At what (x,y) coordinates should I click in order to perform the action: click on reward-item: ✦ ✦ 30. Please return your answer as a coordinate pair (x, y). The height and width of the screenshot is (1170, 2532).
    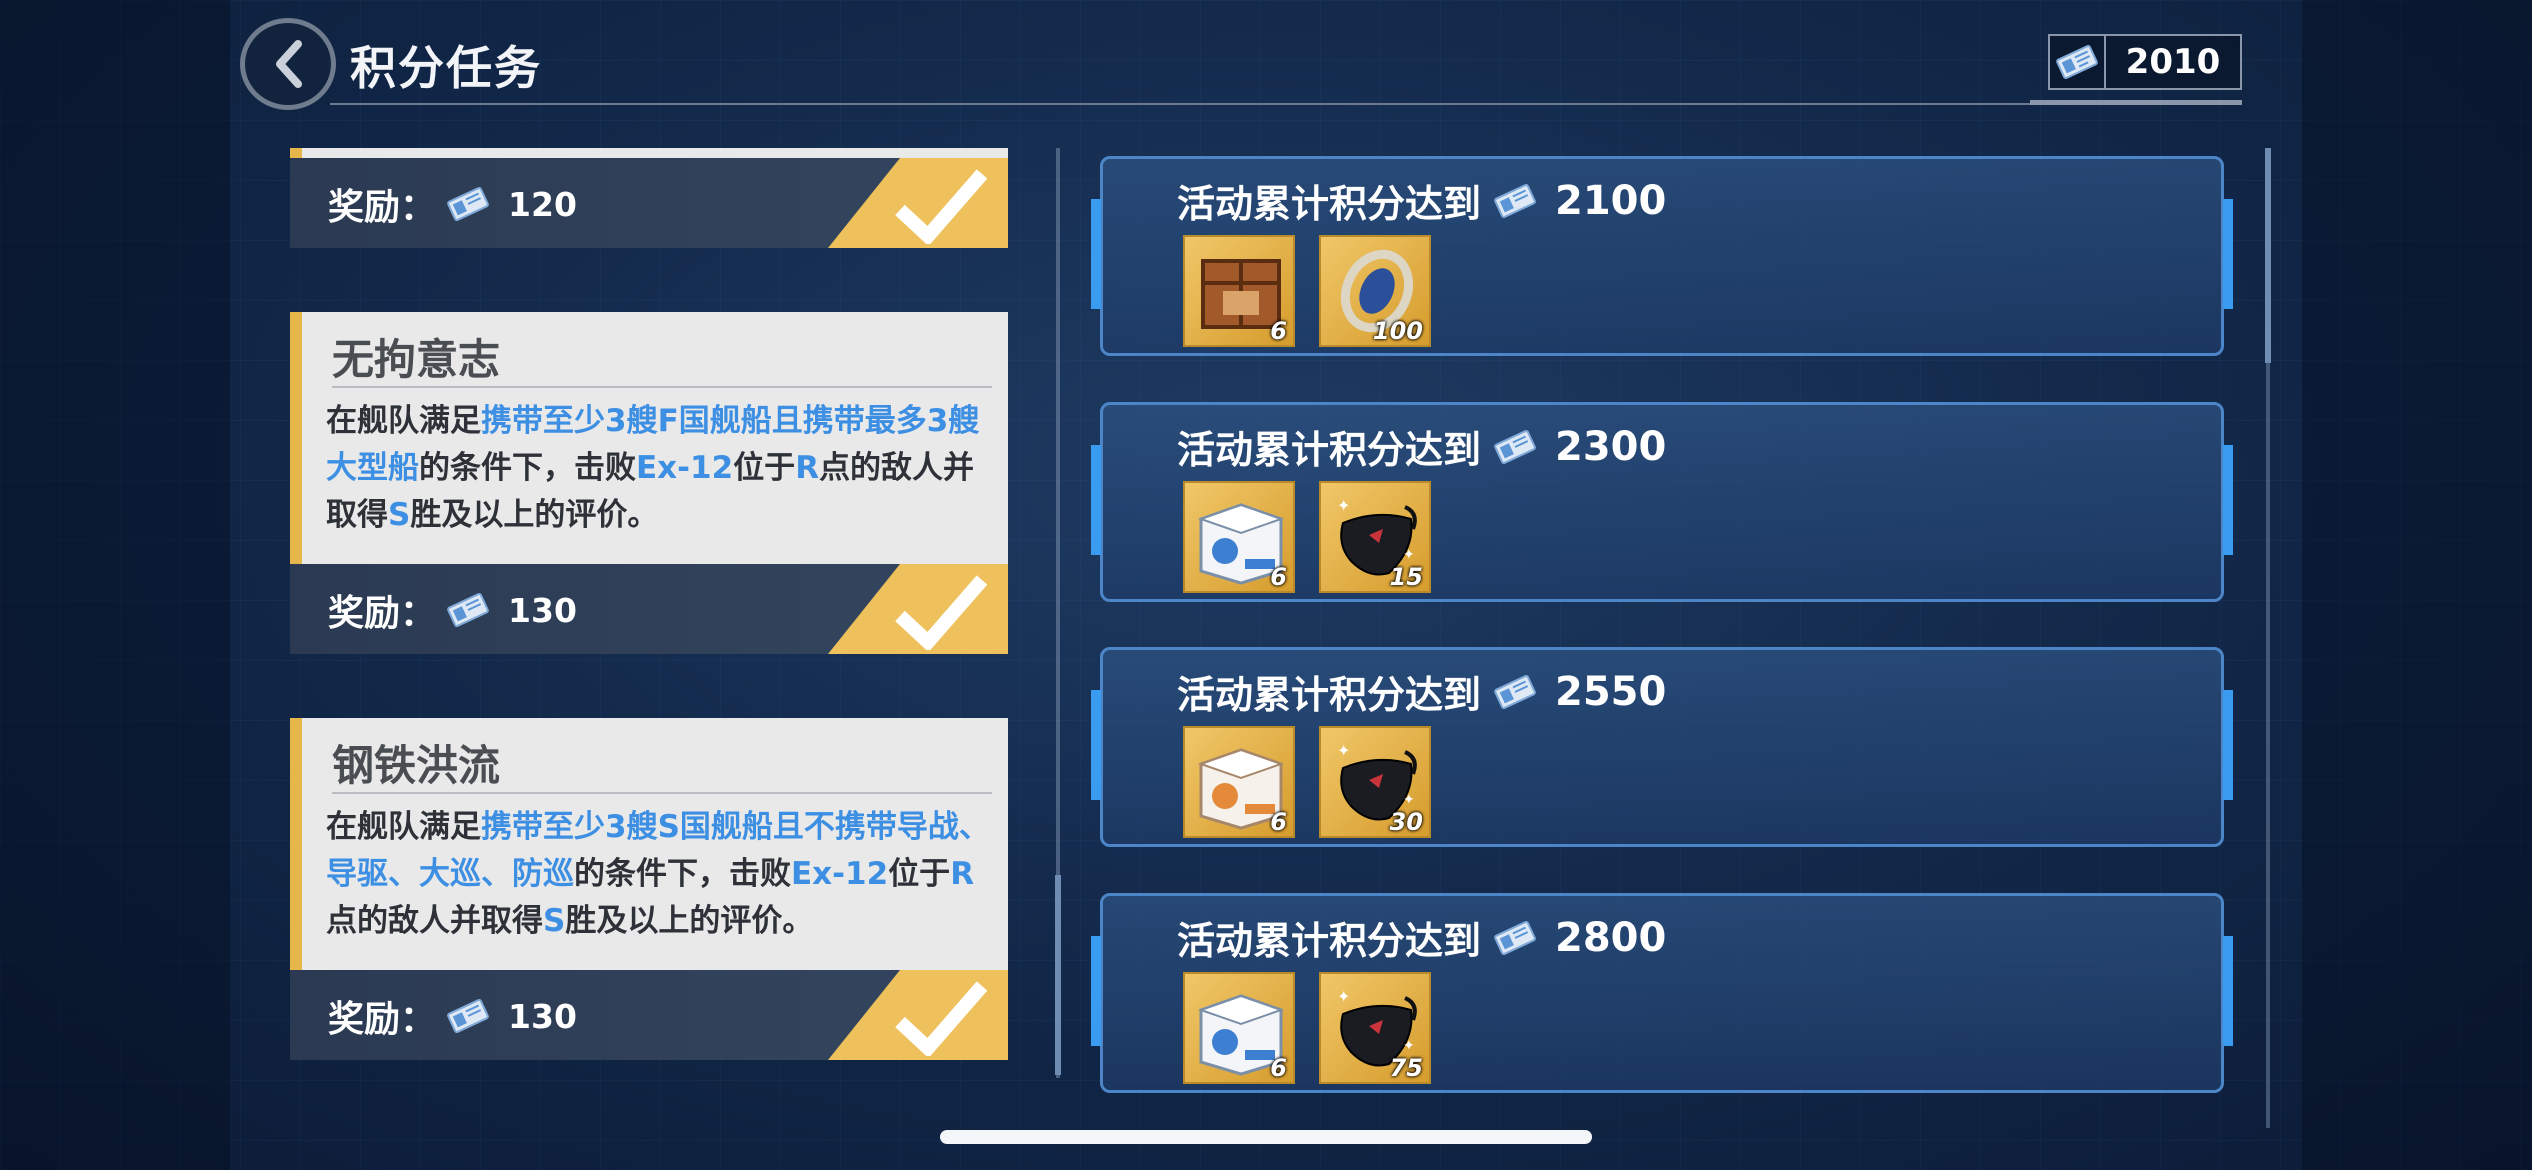
    Looking at the image, I should click on (1375, 782).